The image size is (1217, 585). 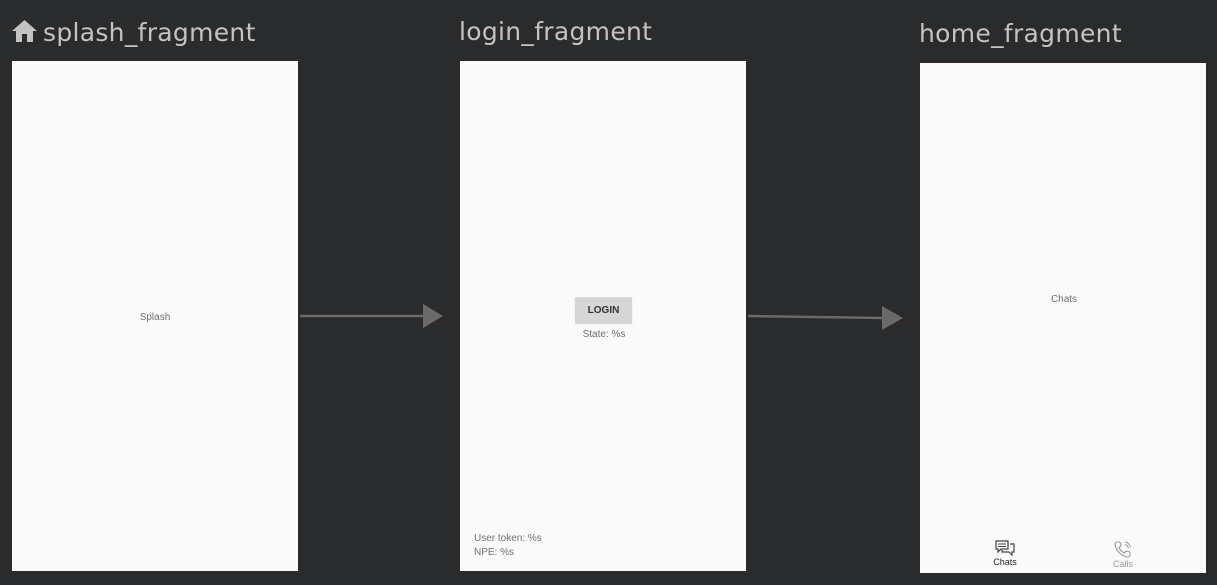 I want to click on navigation-arrows, so click(x=601, y=317).